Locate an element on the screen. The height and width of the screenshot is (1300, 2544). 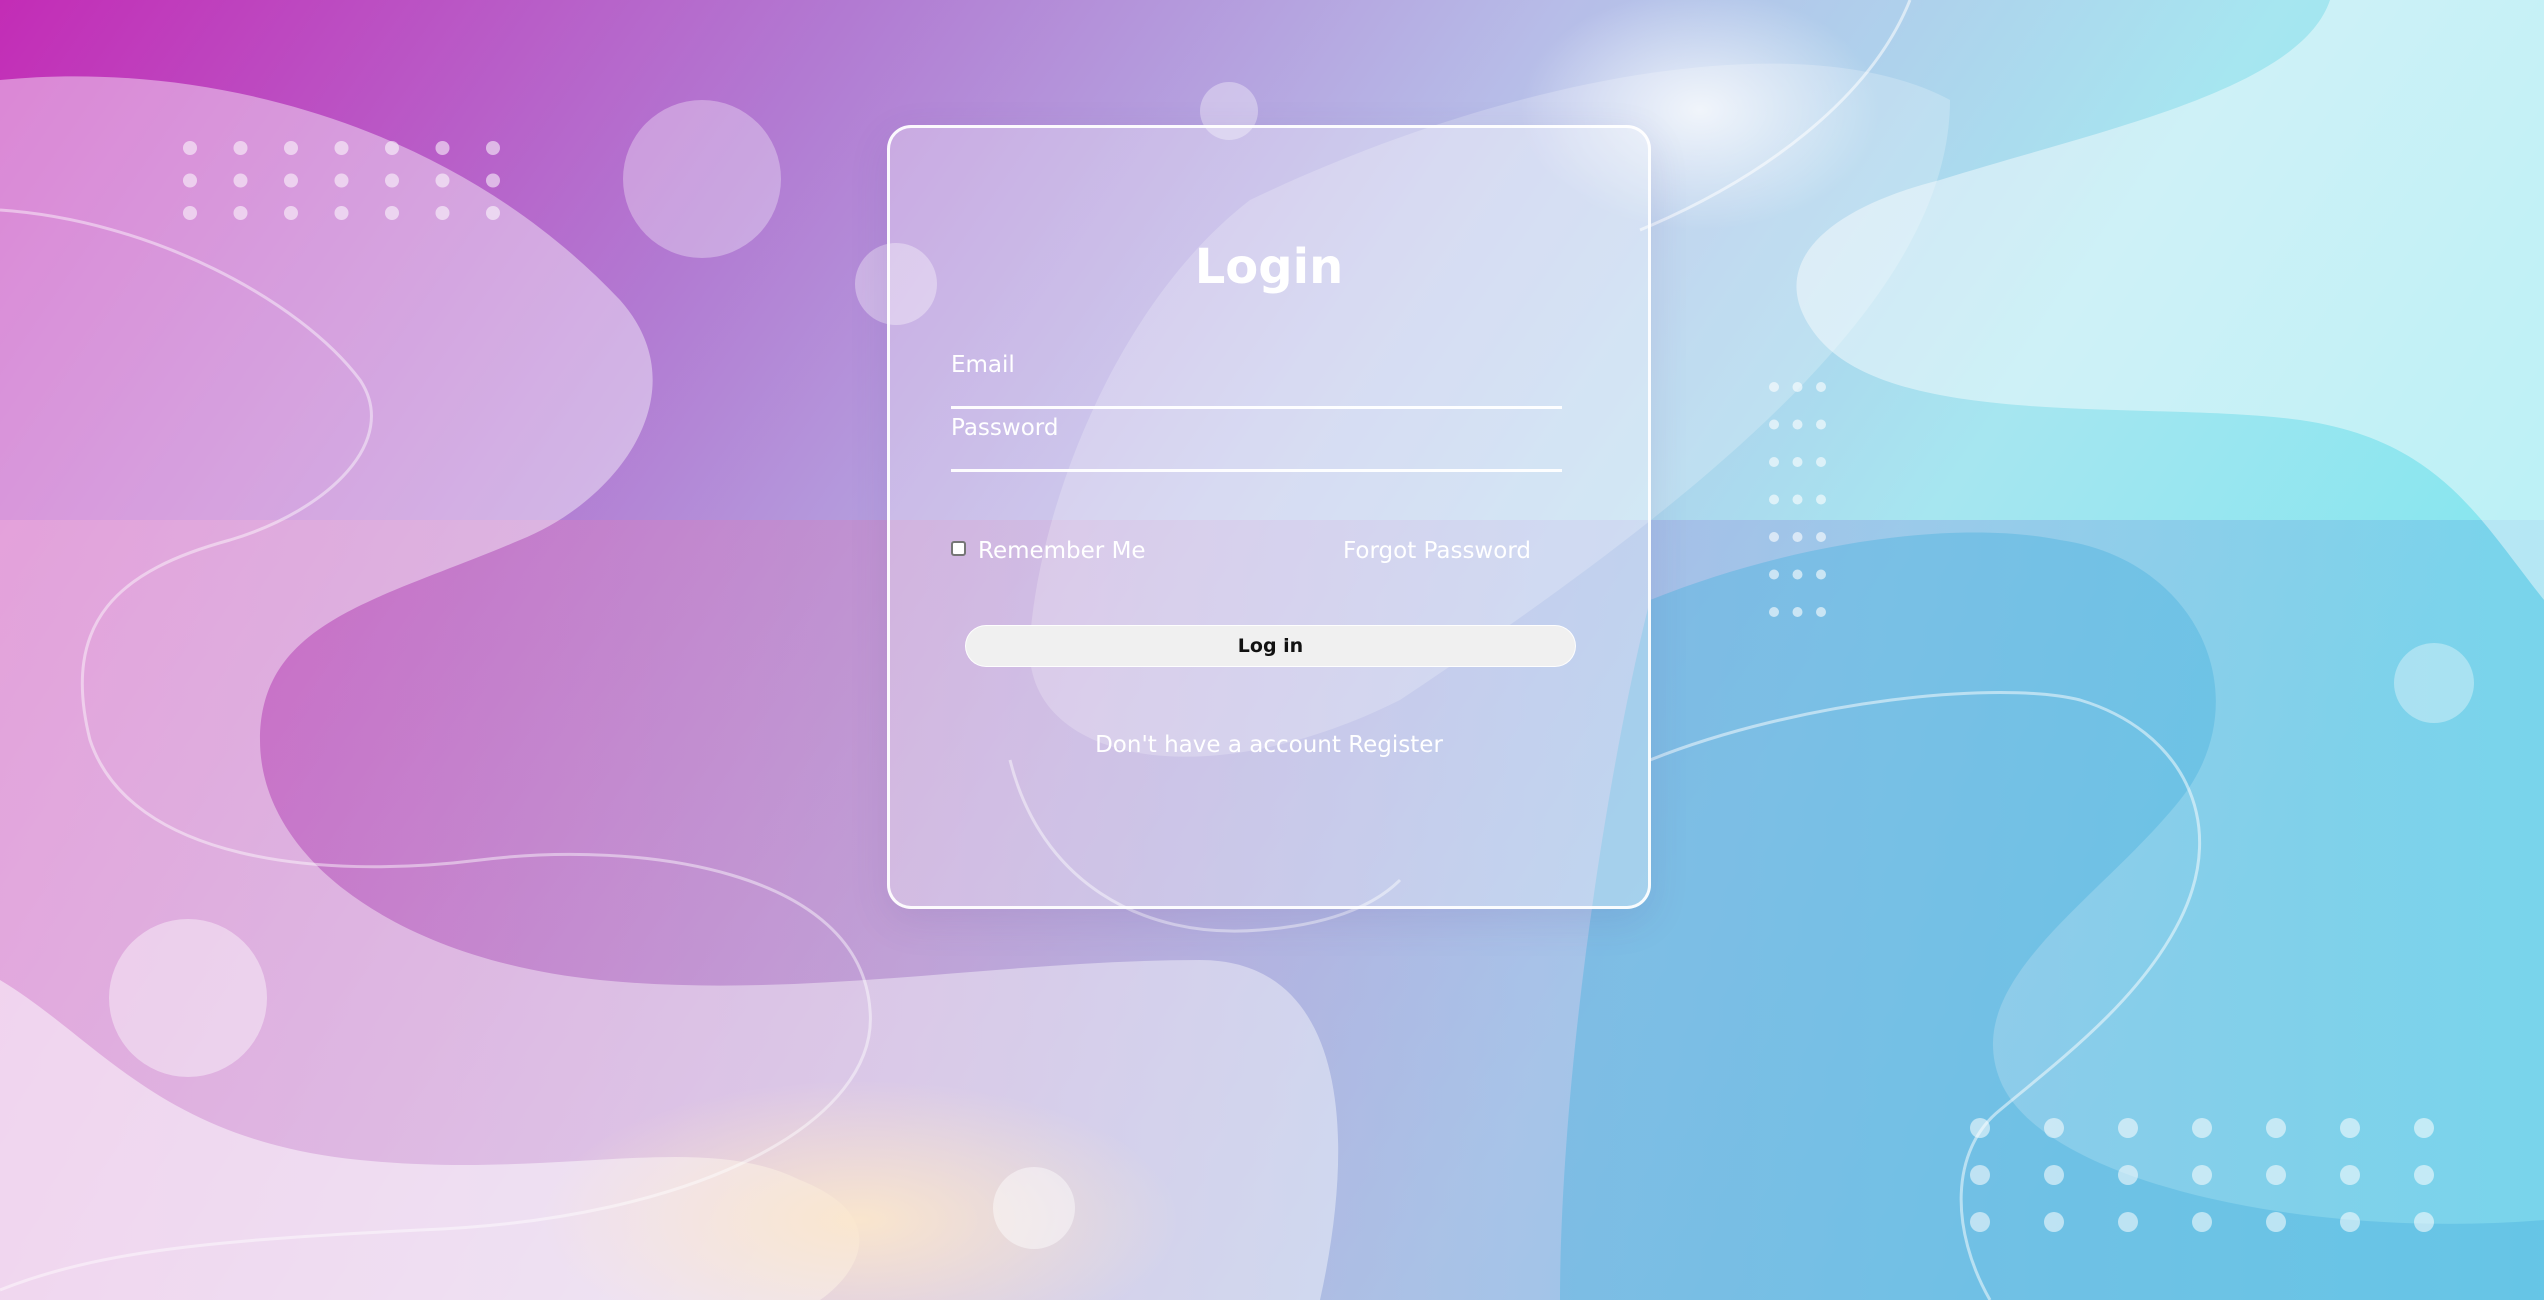
login-button: Log in is located at coordinates (1270, 646).